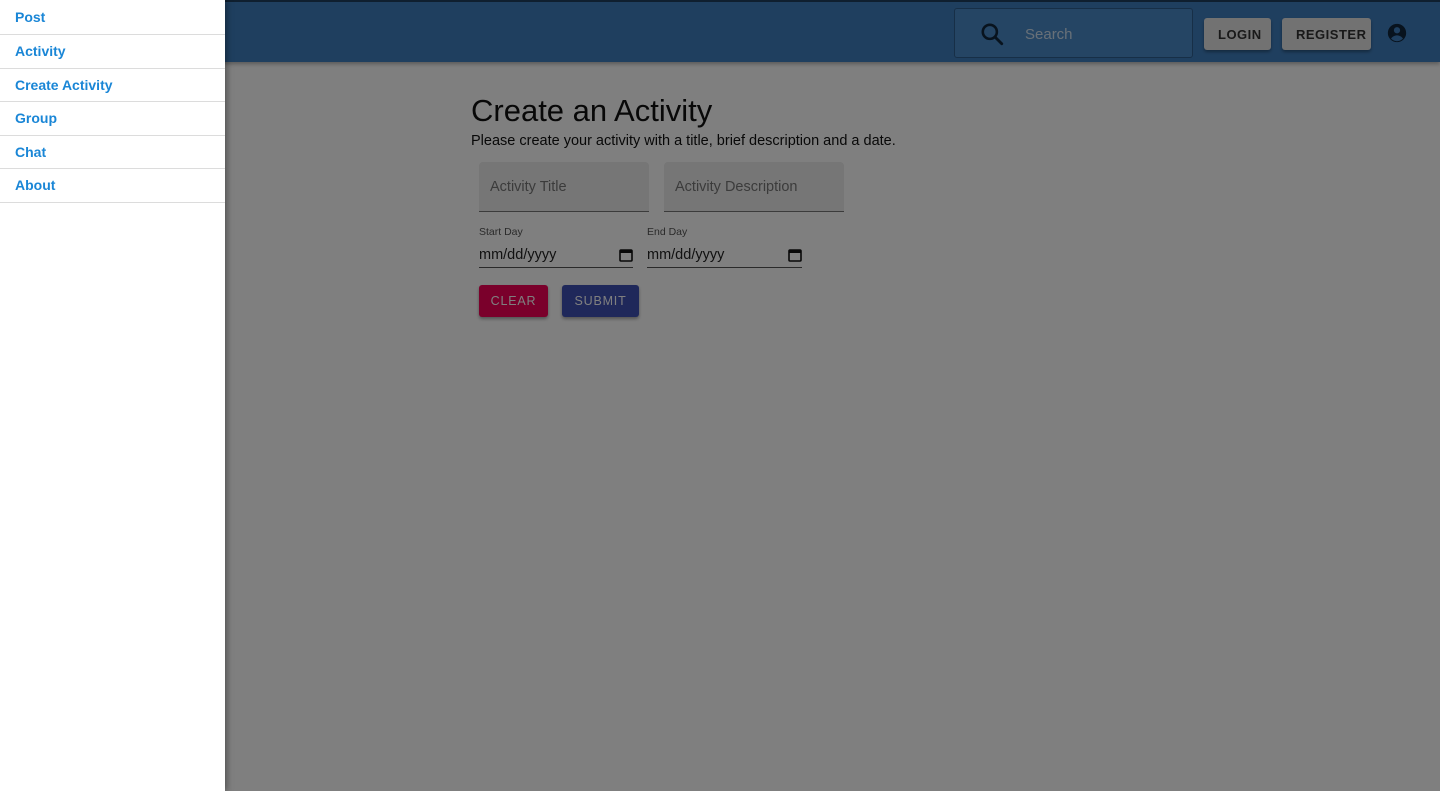 Image resolution: width=1440 pixels, height=791 pixels. I want to click on drawer-item-activity: Activity, so click(112, 52).